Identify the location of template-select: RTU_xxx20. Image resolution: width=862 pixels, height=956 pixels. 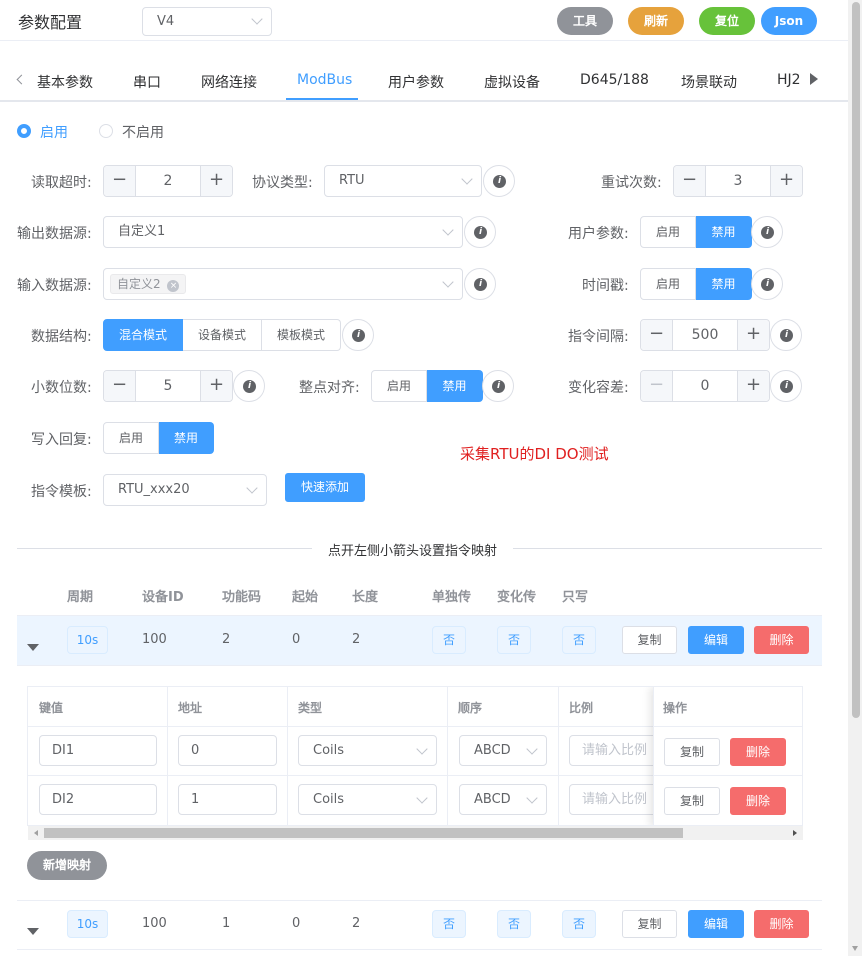
(185, 490).